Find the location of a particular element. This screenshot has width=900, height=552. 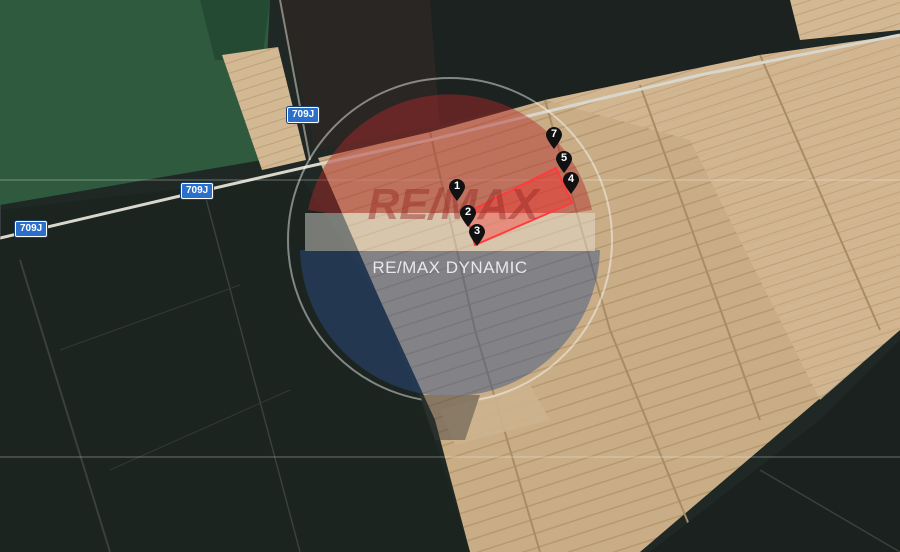

map-marker-7: 7 is located at coordinates (554, 138).